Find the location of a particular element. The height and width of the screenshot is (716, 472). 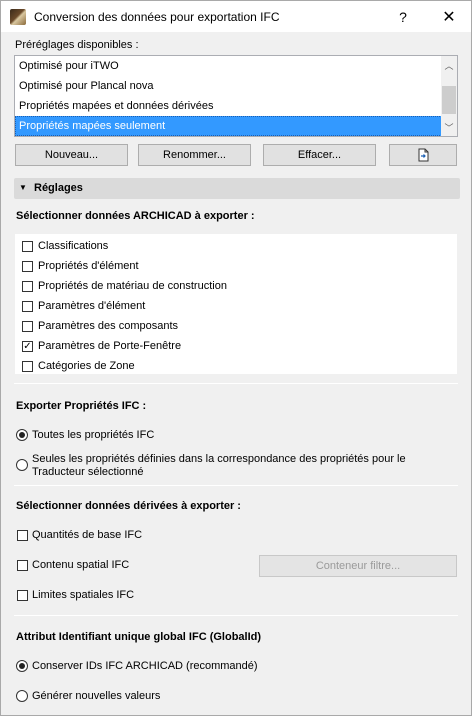

archicad-item-material-properties: Propriétés de matériau de construction is located at coordinates (235, 287).